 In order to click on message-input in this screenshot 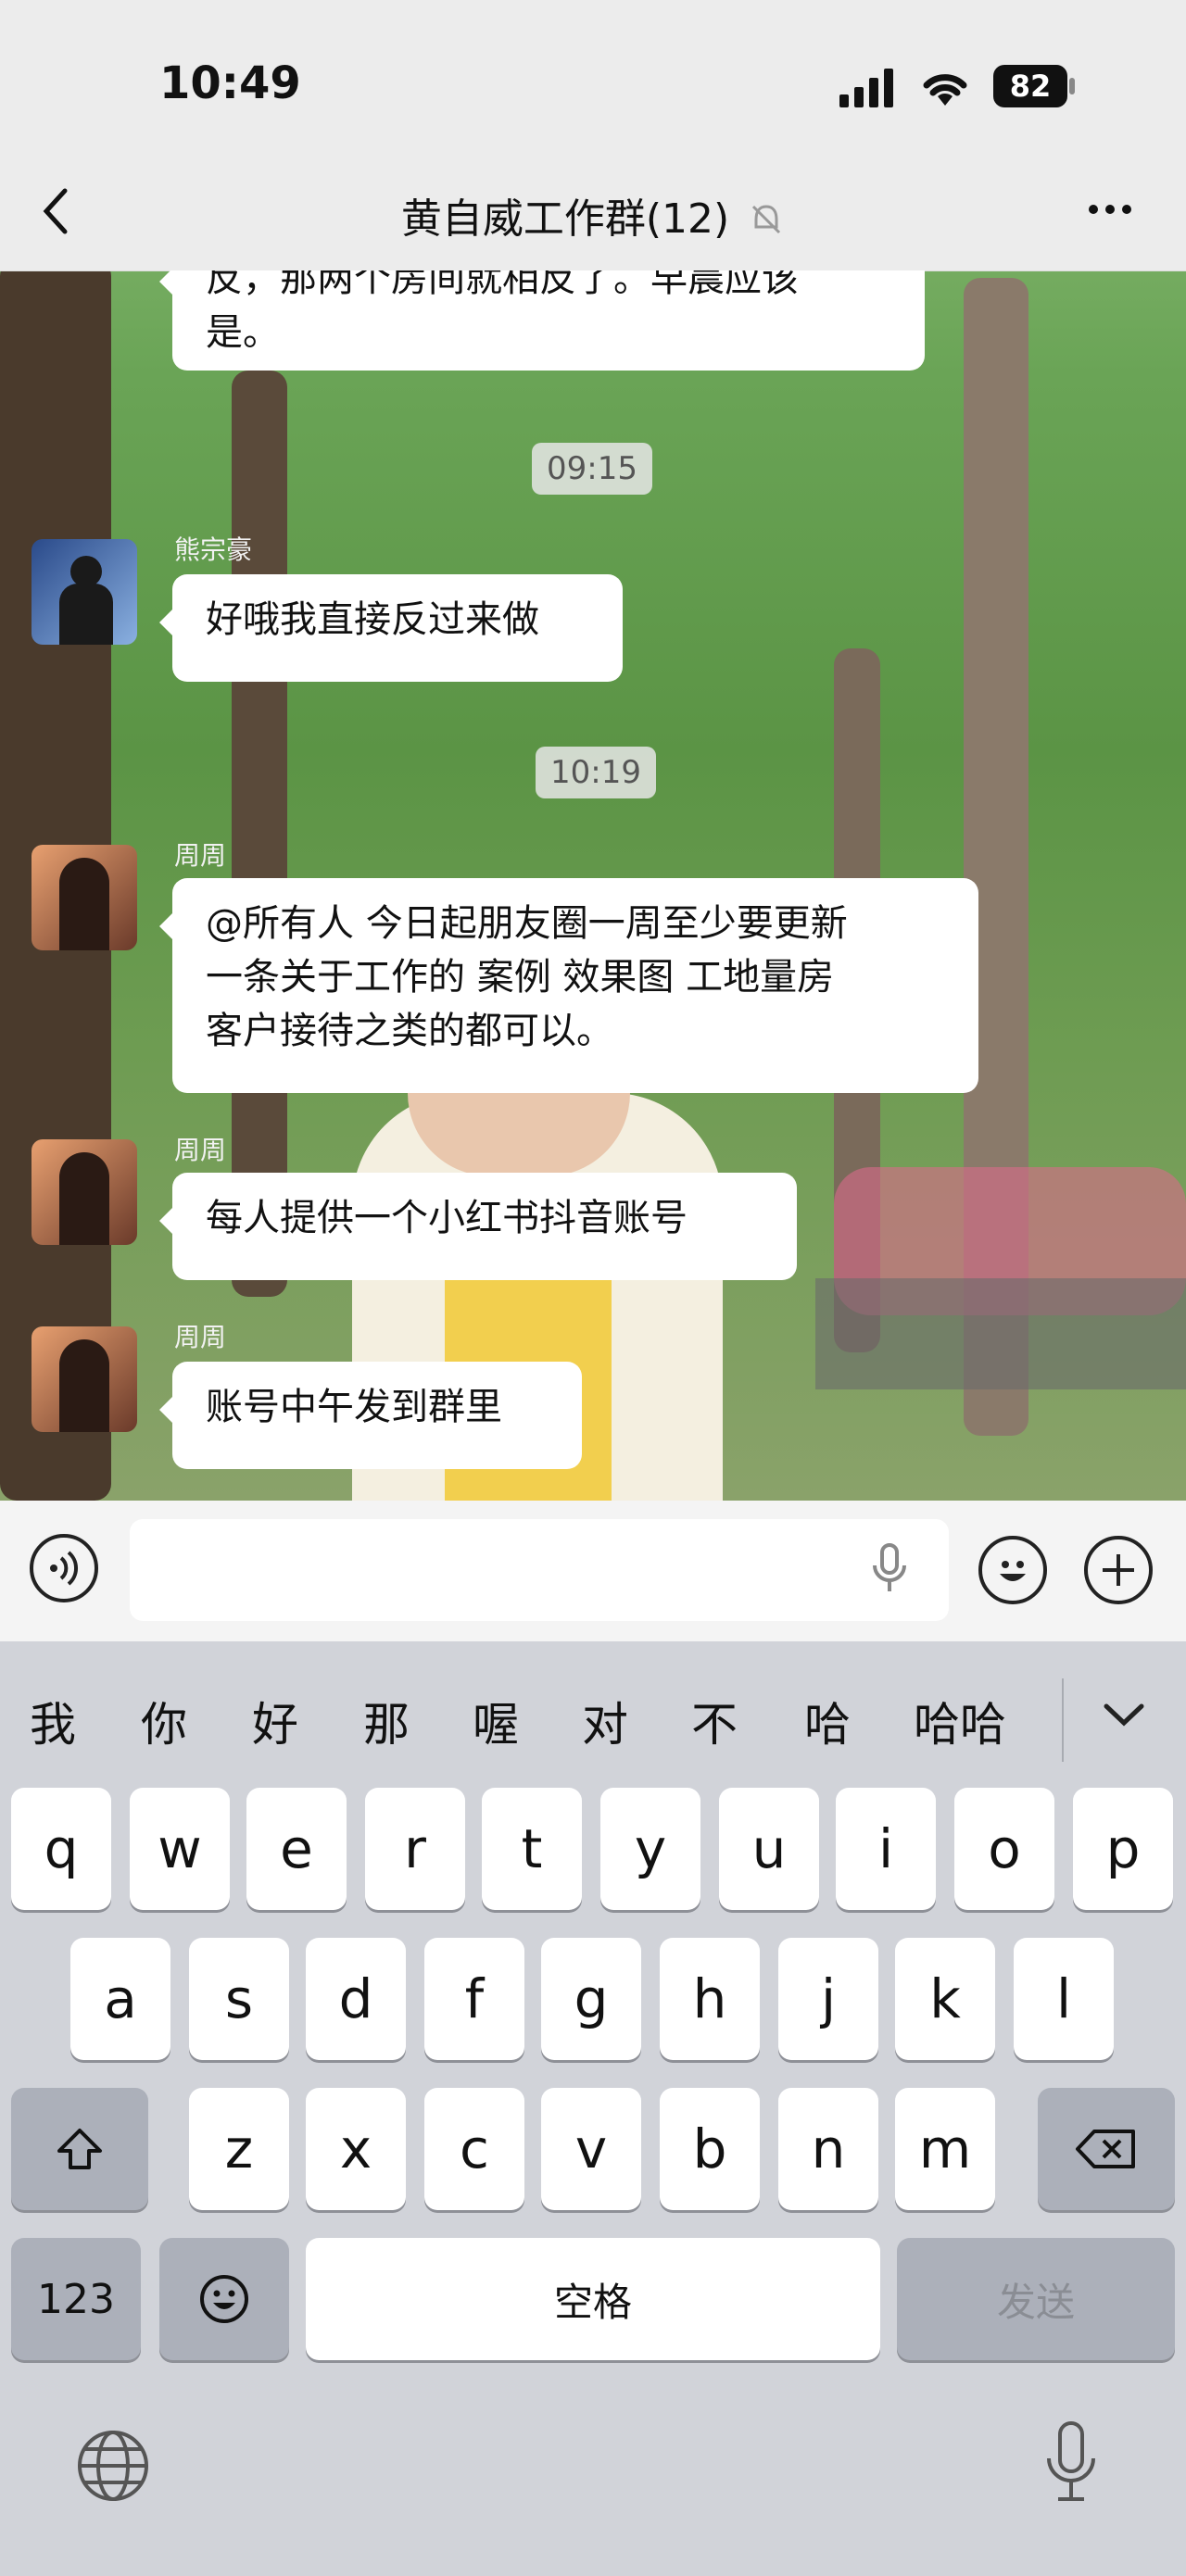, I will do `click(539, 1570)`.